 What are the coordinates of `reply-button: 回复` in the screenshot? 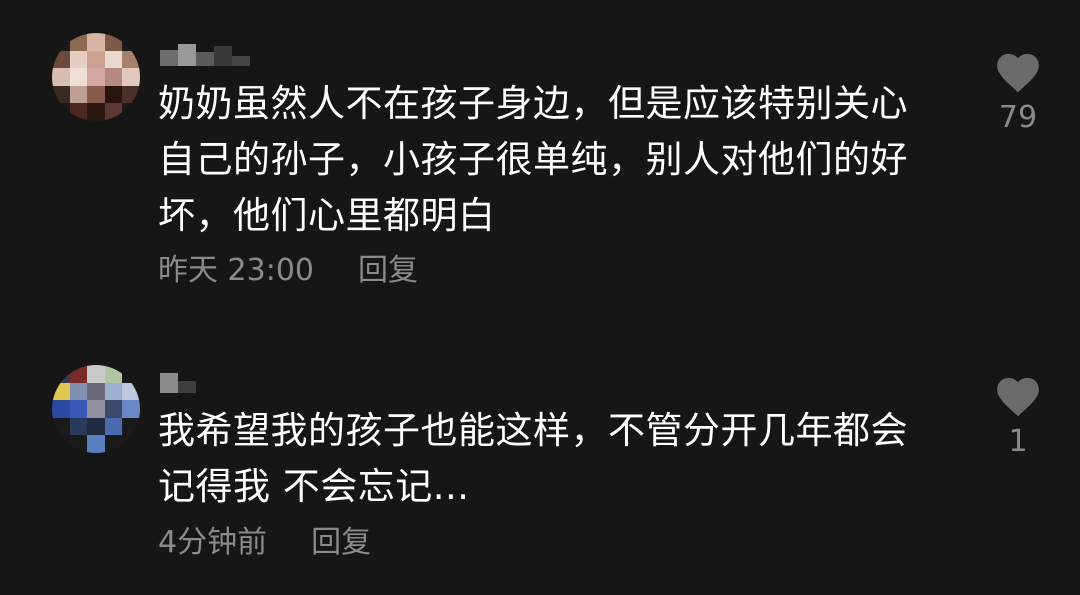 It's located at (341, 543).